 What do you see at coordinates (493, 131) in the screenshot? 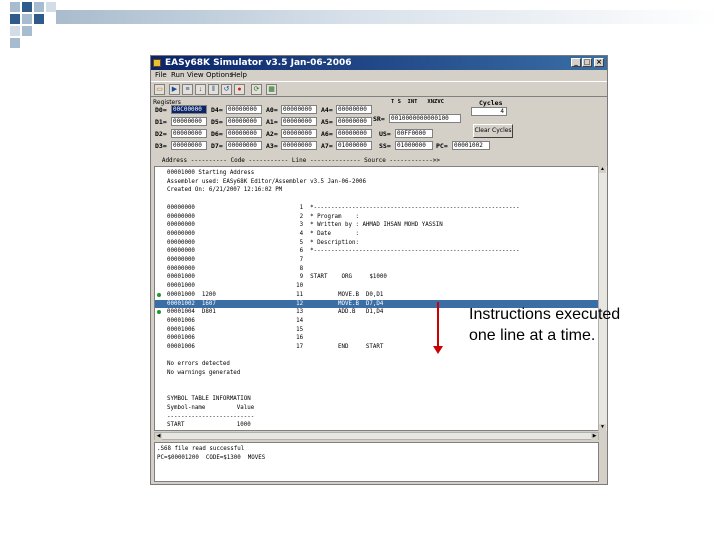
I see `clear-cycles-button: Clear Cycles` at bounding box center [493, 131].